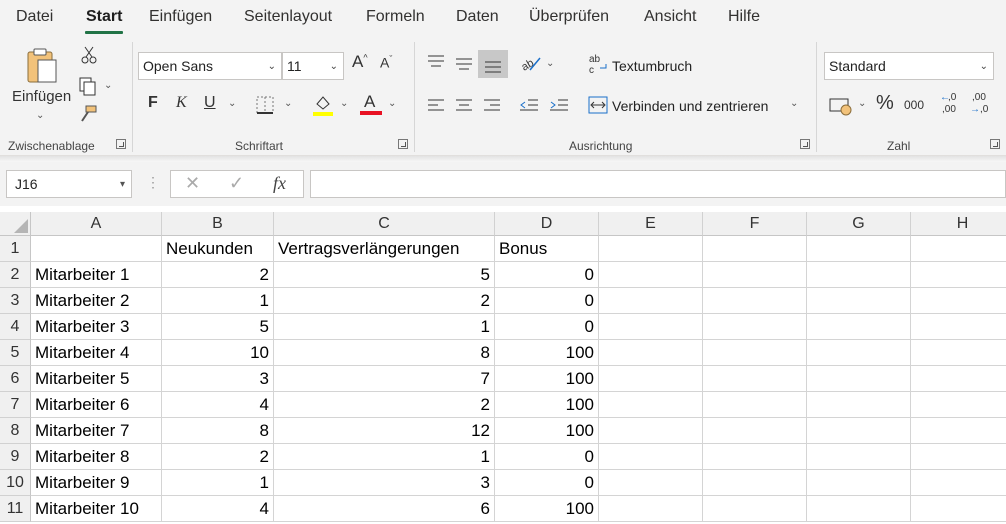  I want to click on row-header-1: 1, so click(15, 249).